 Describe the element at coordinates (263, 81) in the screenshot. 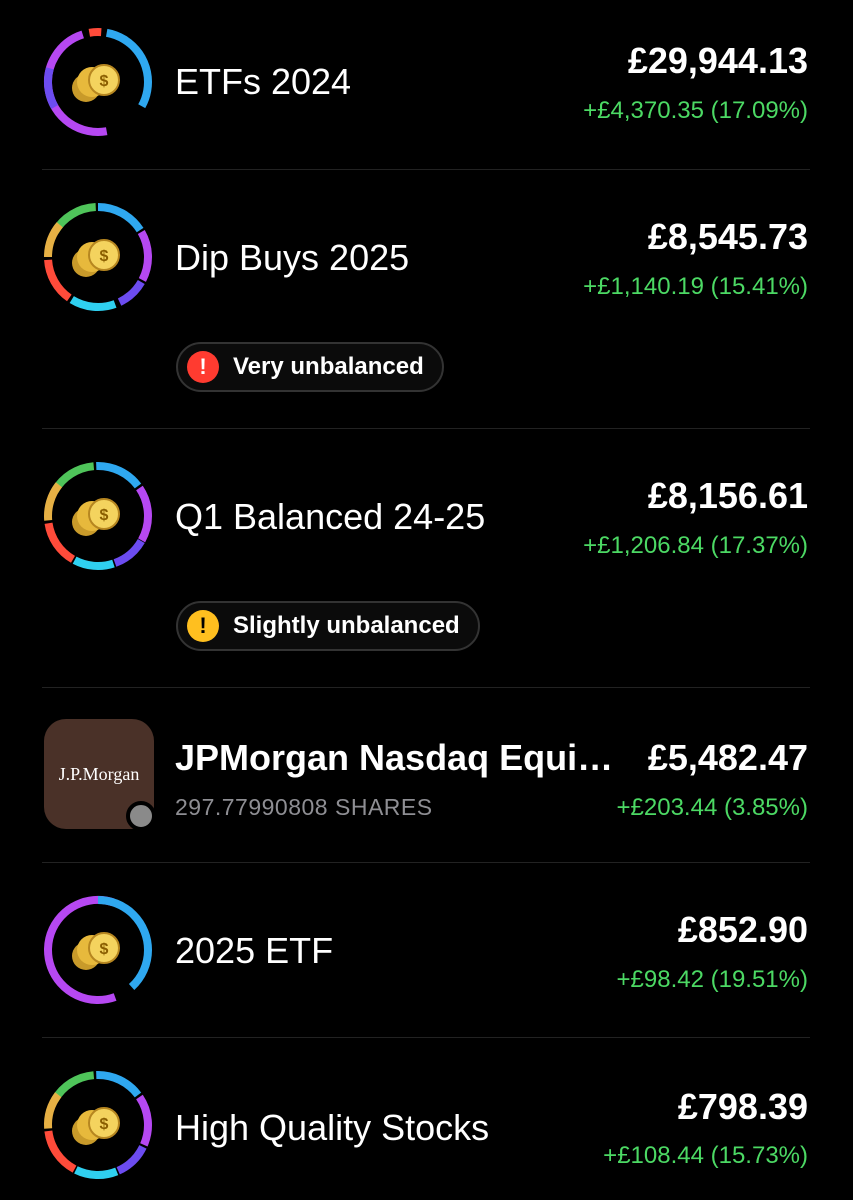

I see `pie-name: ETFs 2024` at that location.